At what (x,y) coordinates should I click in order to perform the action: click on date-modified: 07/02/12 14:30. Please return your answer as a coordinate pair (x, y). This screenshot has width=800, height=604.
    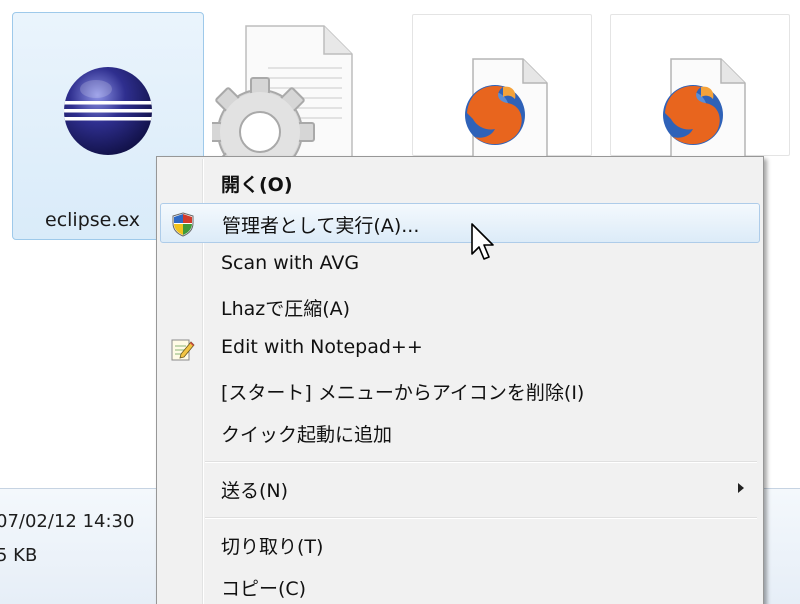
    Looking at the image, I should click on (67, 521).